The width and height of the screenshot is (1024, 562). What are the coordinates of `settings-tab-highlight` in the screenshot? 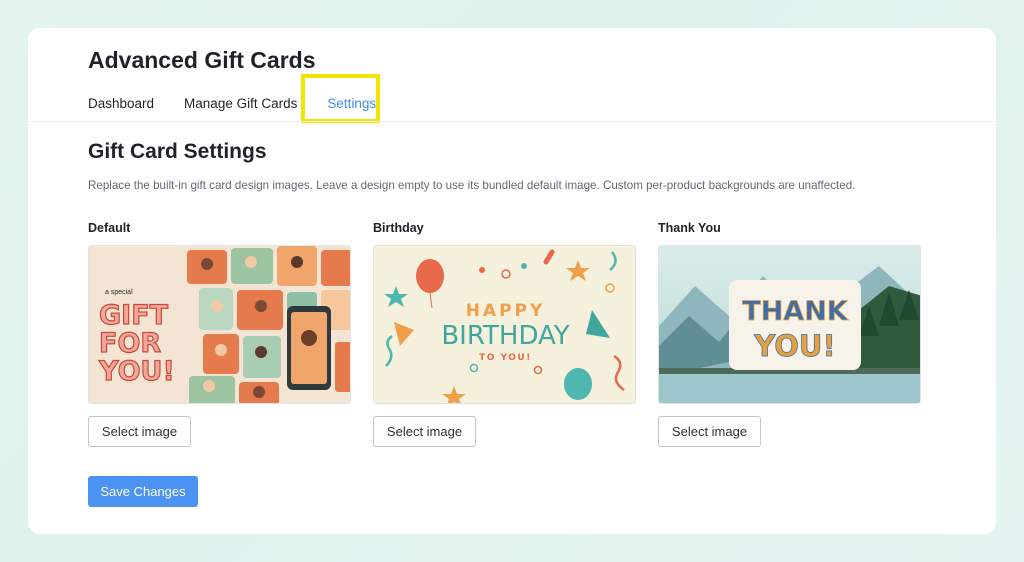 It's located at (340, 98).